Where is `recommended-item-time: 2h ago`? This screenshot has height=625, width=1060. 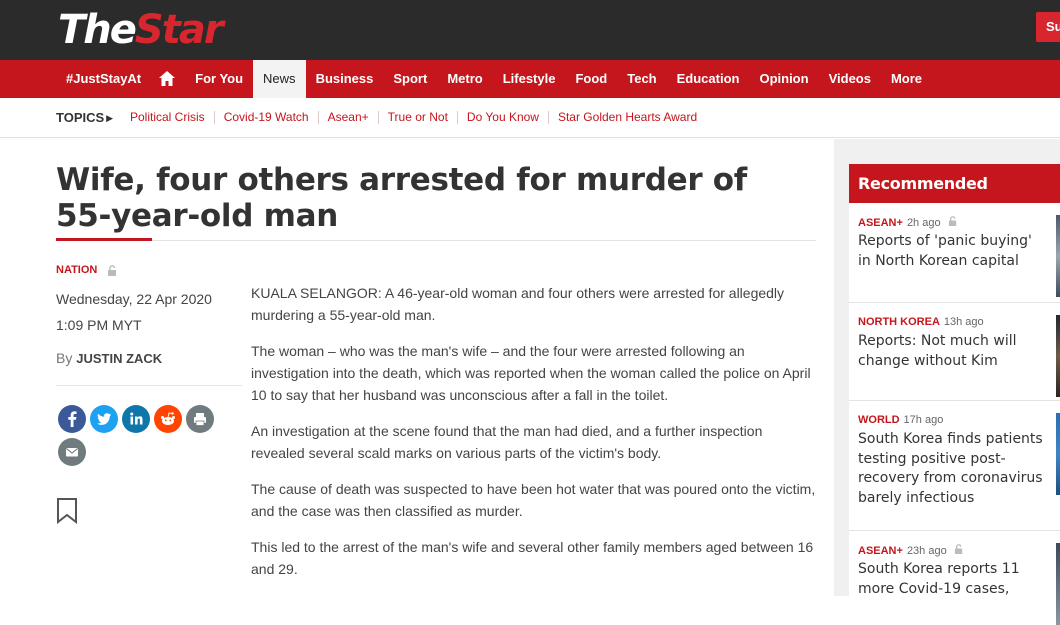 recommended-item-time: 2h ago is located at coordinates (923, 223).